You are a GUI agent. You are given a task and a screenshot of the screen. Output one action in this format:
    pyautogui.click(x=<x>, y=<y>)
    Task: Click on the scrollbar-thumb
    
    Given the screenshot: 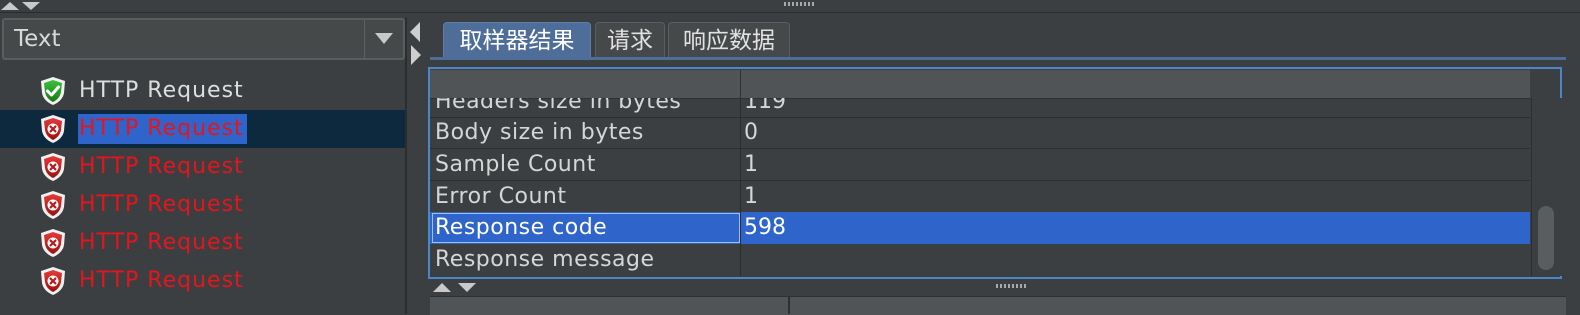 What is the action you would take?
    pyautogui.click(x=1546, y=238)
    